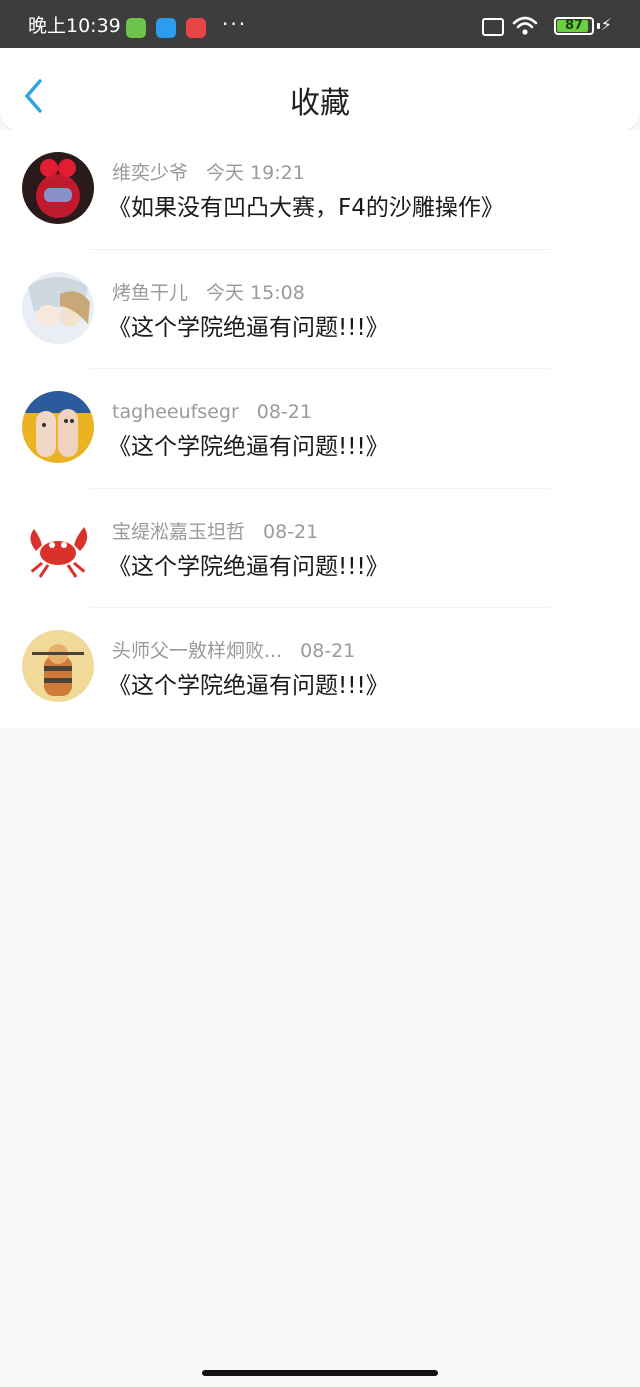 Image resolution: width=640 pixels, height=1387 pixels. Describe the element at coordinates (150, 293) in the screenshot. I see `author-name: 烤鱼干儿` at that location.